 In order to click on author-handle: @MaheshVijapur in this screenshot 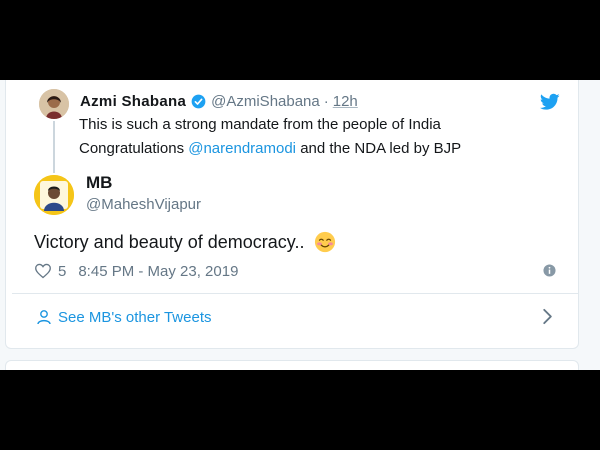, I will do `click(143, 204)`.